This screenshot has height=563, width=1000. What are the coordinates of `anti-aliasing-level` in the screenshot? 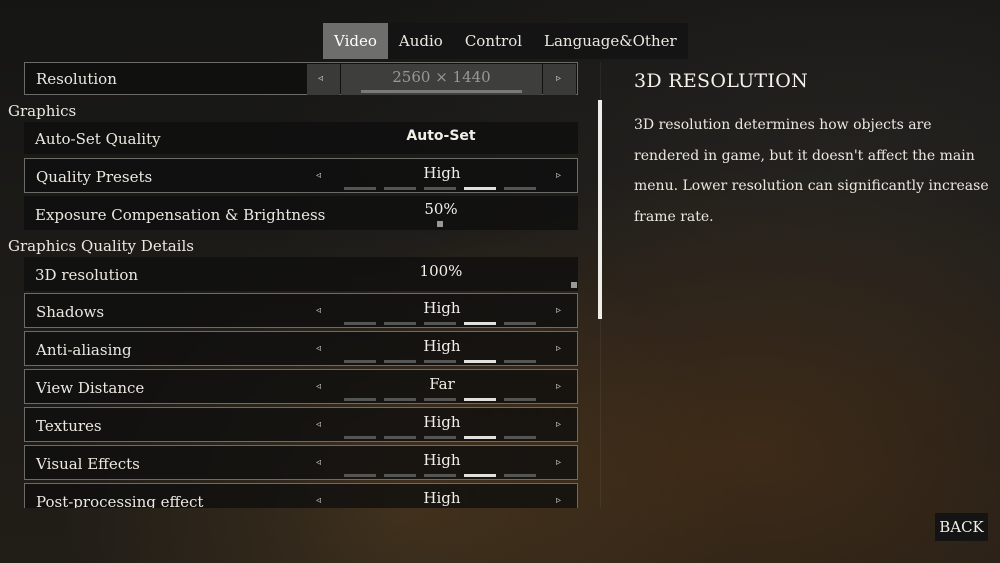 It's located at (301, 362).